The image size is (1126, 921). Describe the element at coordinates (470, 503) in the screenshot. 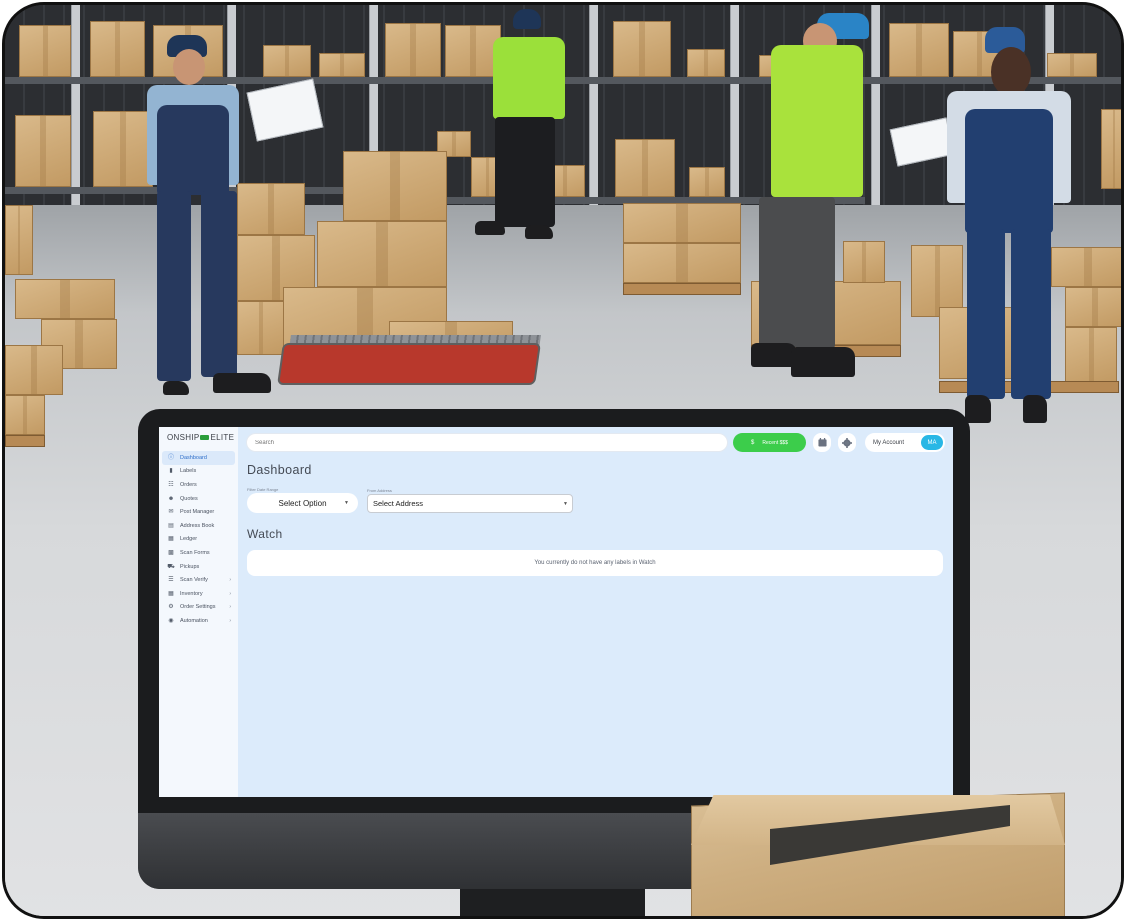

I see `from-address-select: Select Address ▼` at that location.